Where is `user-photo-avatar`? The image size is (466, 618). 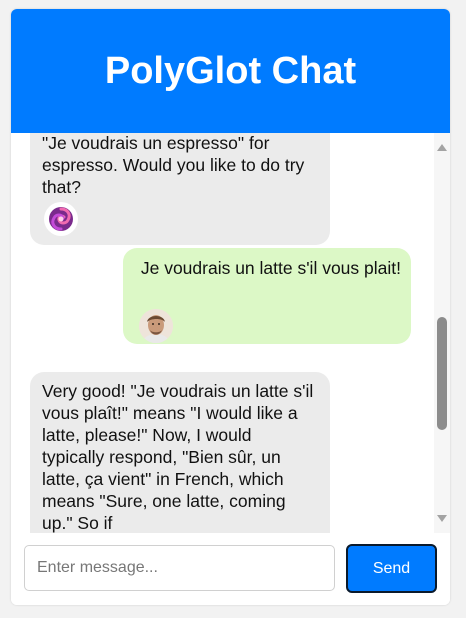
user-photo-avatar is located at coordinates (156, 326).